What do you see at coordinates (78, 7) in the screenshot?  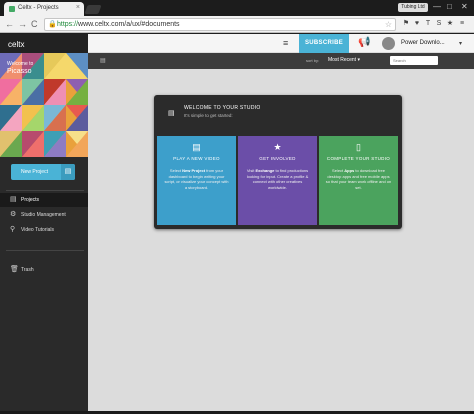 I see `tab-close-icon: ×` at bounding box center [78, 7].